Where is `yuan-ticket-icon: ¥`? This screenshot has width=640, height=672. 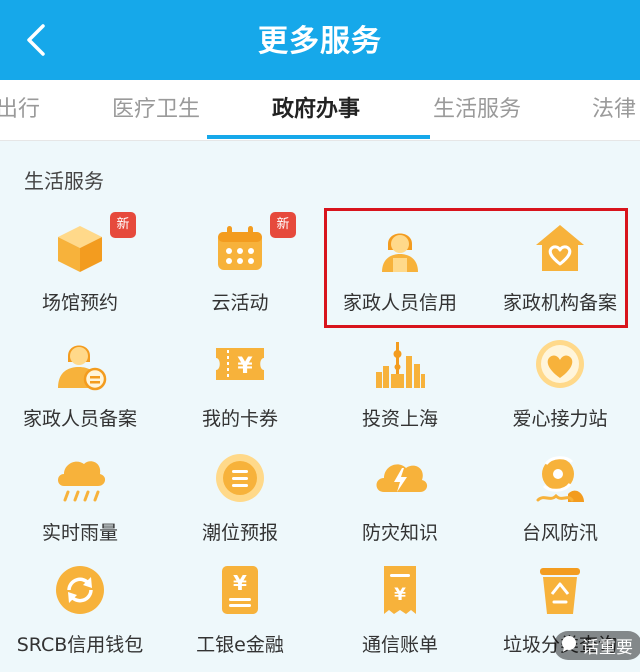 yuan-ticket-icon: ¥ is located at coordinates (240, 364).